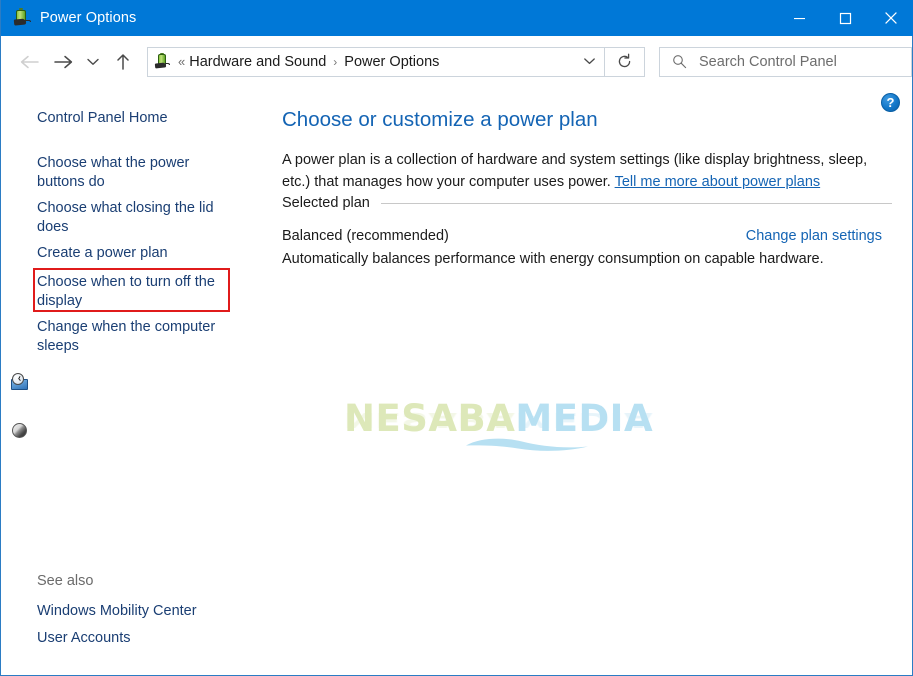 The width and height of the screenshot is (913, 676). I want to click on search-input, so click(794, 61).